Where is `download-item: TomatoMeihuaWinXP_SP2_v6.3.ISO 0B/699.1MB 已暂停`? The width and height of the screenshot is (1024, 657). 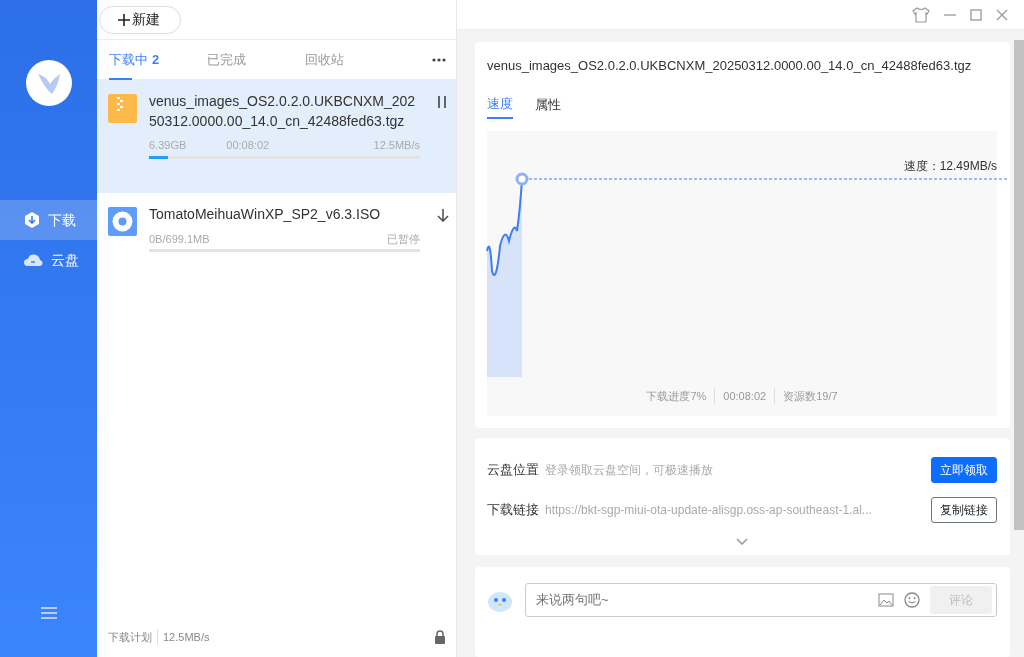 download-item: TomatoMeihuaWinXP_SP2_v6.3.ISO 0B/699.1MB 已暂停 is located at coordinates (276, 224).